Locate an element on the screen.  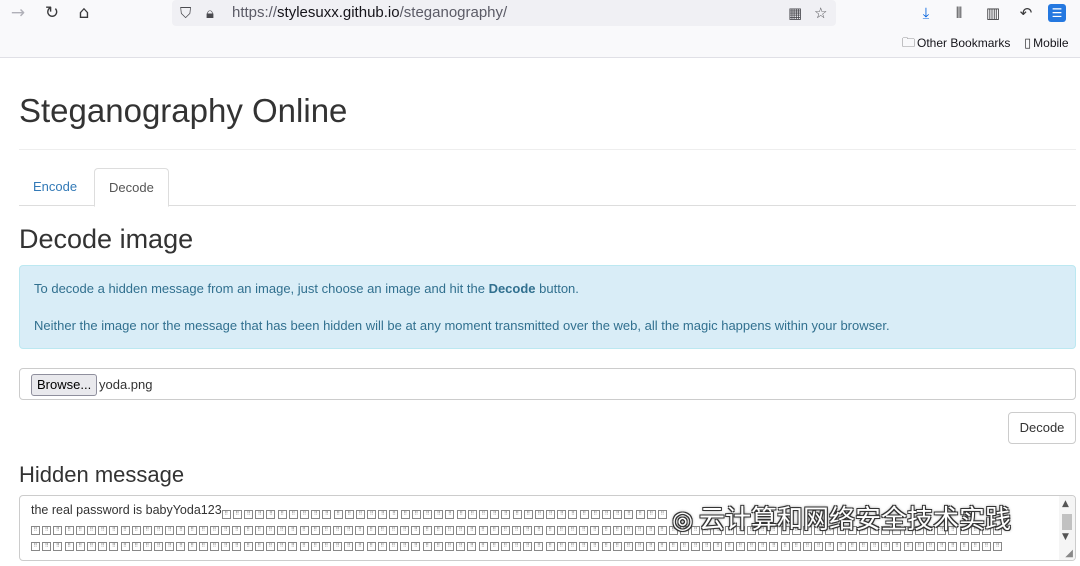
scroll-down-icon: ▼ is located at coordinates (1065, 537).